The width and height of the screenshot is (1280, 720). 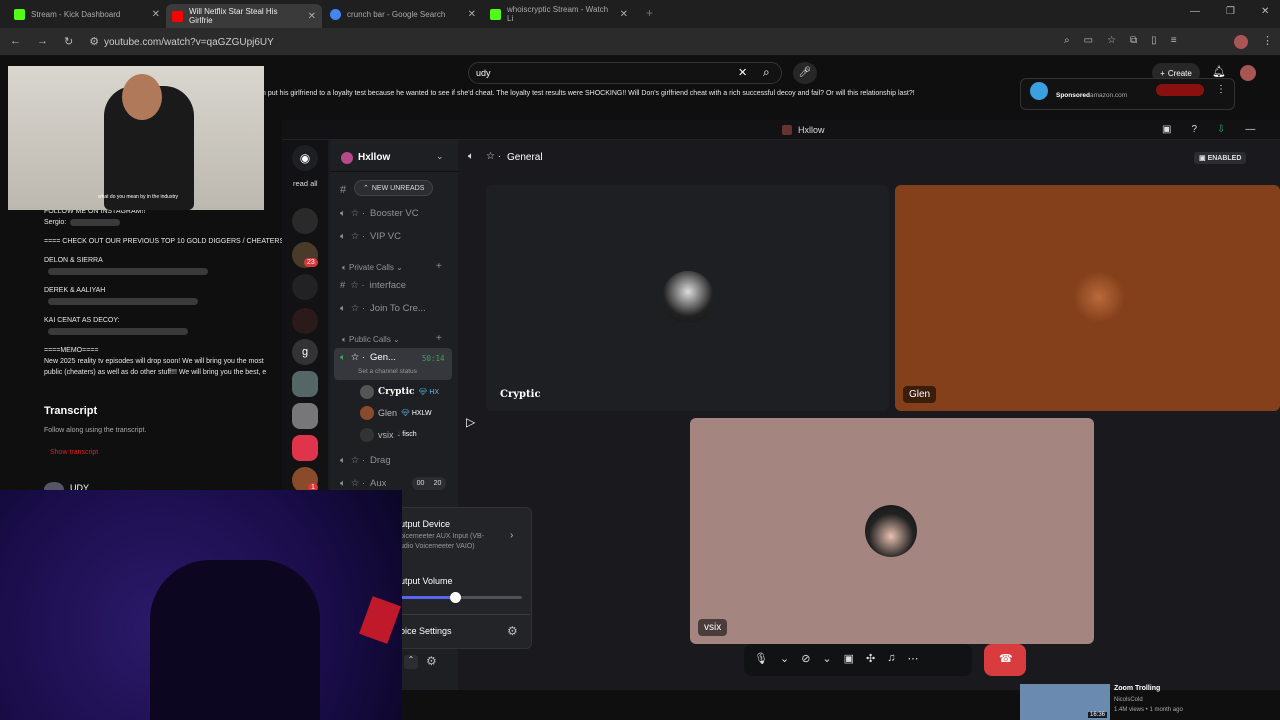 I want to click on account-avatar, so click(x=1248, y=73).